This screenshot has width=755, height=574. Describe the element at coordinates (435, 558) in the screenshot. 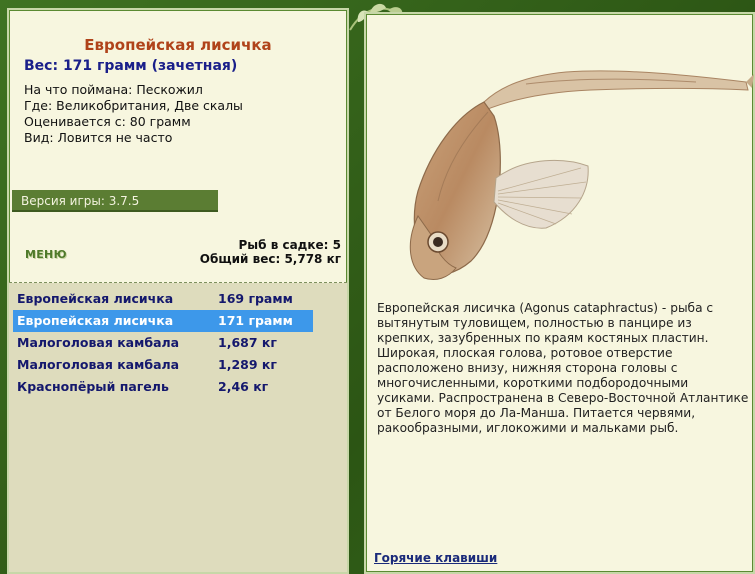

I see `hotkeys-link: Горячие клавиши` at that location.